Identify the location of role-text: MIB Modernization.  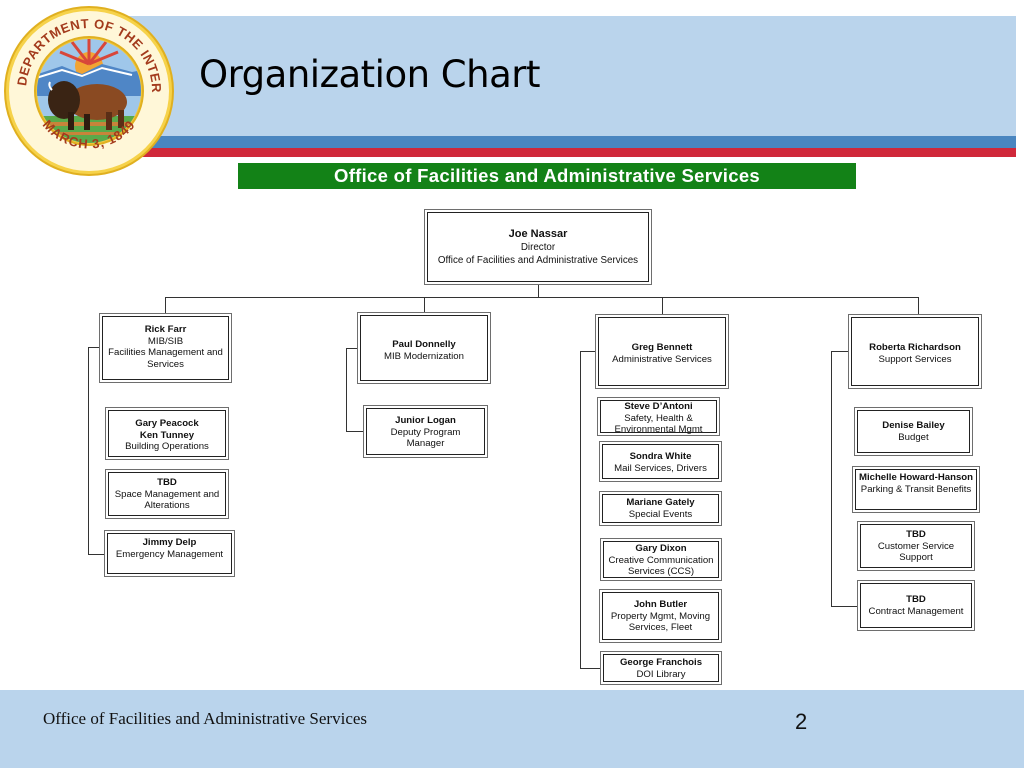
(424, 356).